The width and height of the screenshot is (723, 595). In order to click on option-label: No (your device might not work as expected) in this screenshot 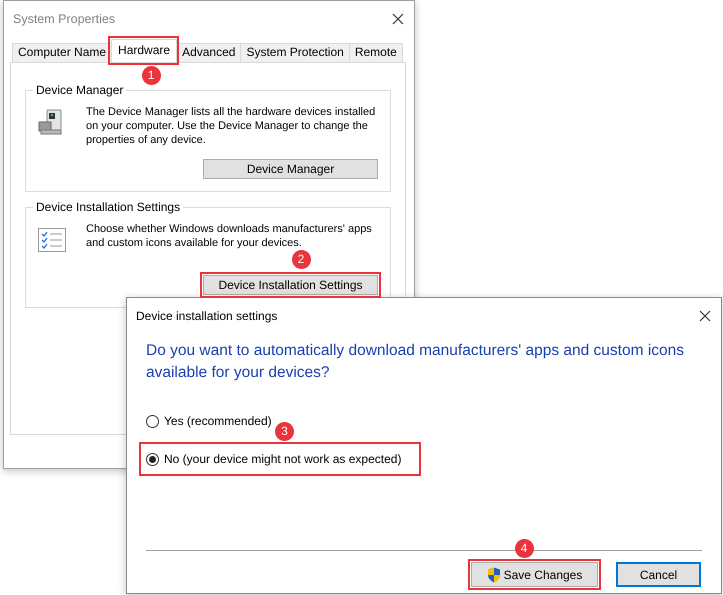, I will do `click(283, 459)`.